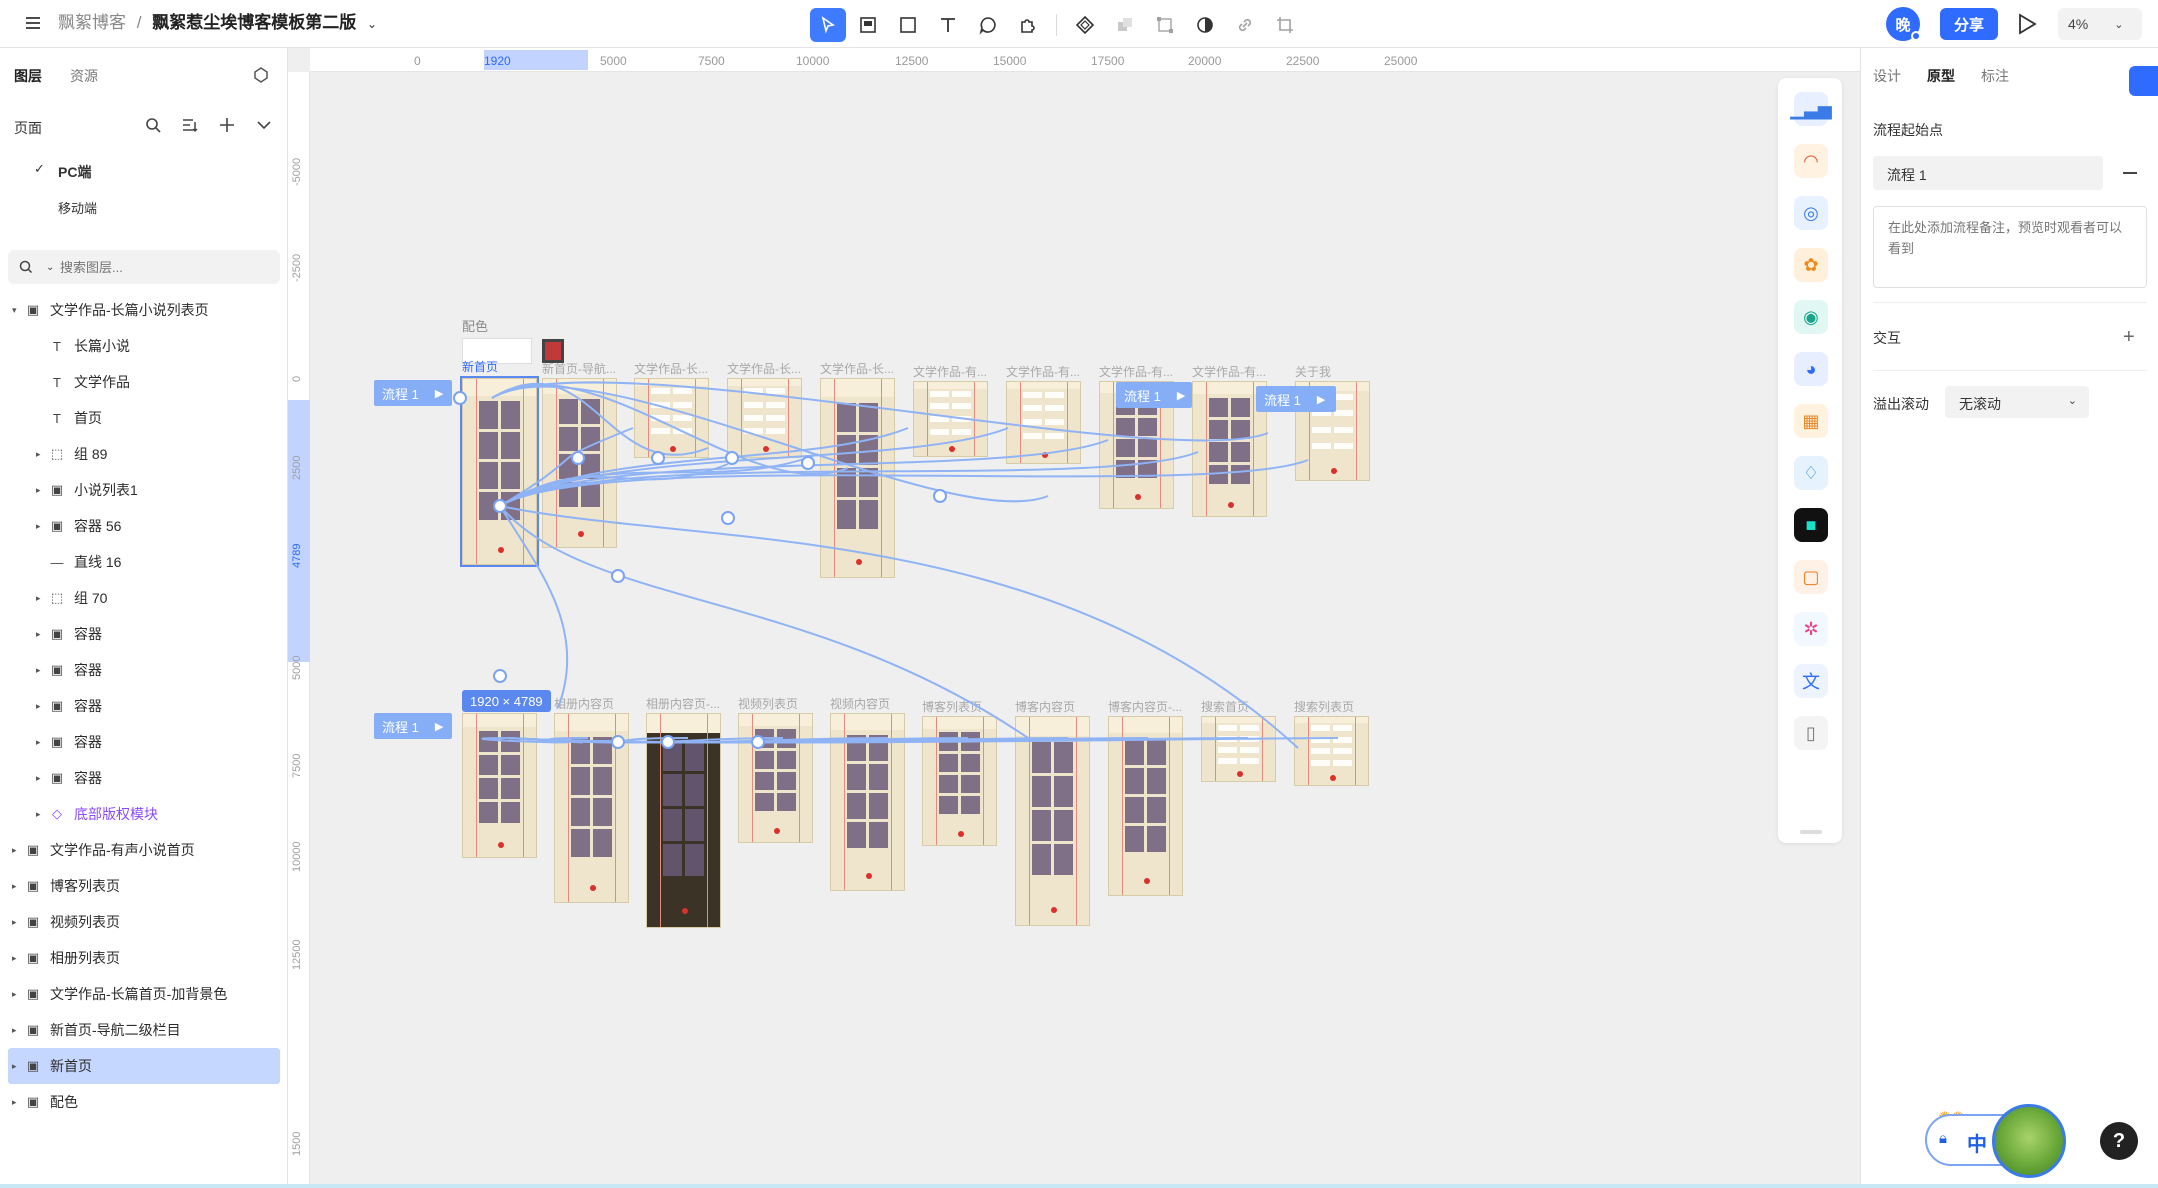 This screenshot has height=1188, width=2158. I want to click on plugin-bar-handle, so click(1811, 832).